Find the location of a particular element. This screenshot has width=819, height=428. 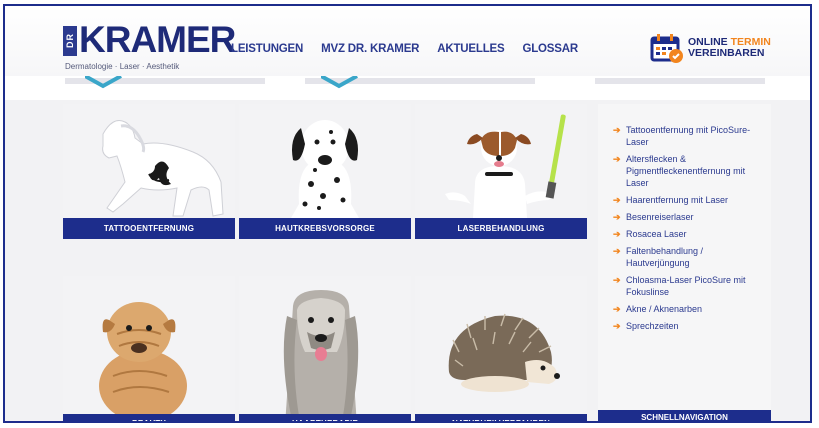

tile-label: HAARTHERAPIE is located at coordinates (325, 417).